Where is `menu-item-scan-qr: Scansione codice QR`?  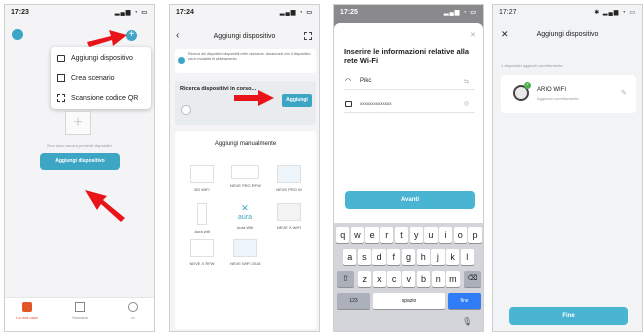 menu-item-scan-qr: Scansione codice QR is located at coordinates (103, 98).